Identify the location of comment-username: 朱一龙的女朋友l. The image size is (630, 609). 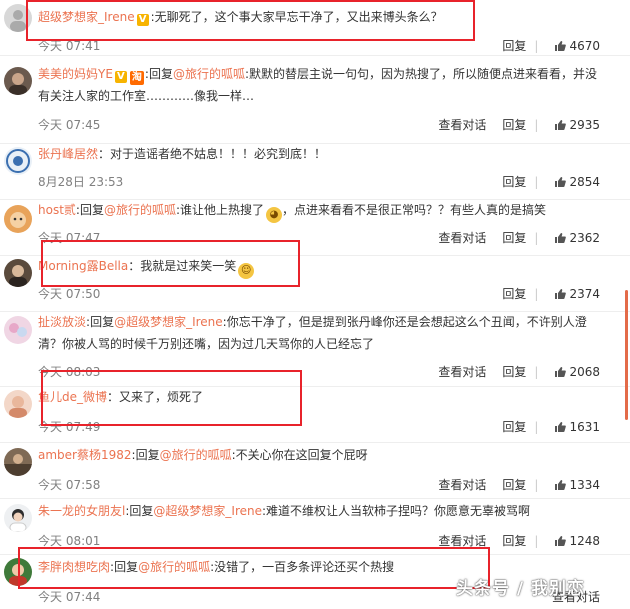
(81, 511).